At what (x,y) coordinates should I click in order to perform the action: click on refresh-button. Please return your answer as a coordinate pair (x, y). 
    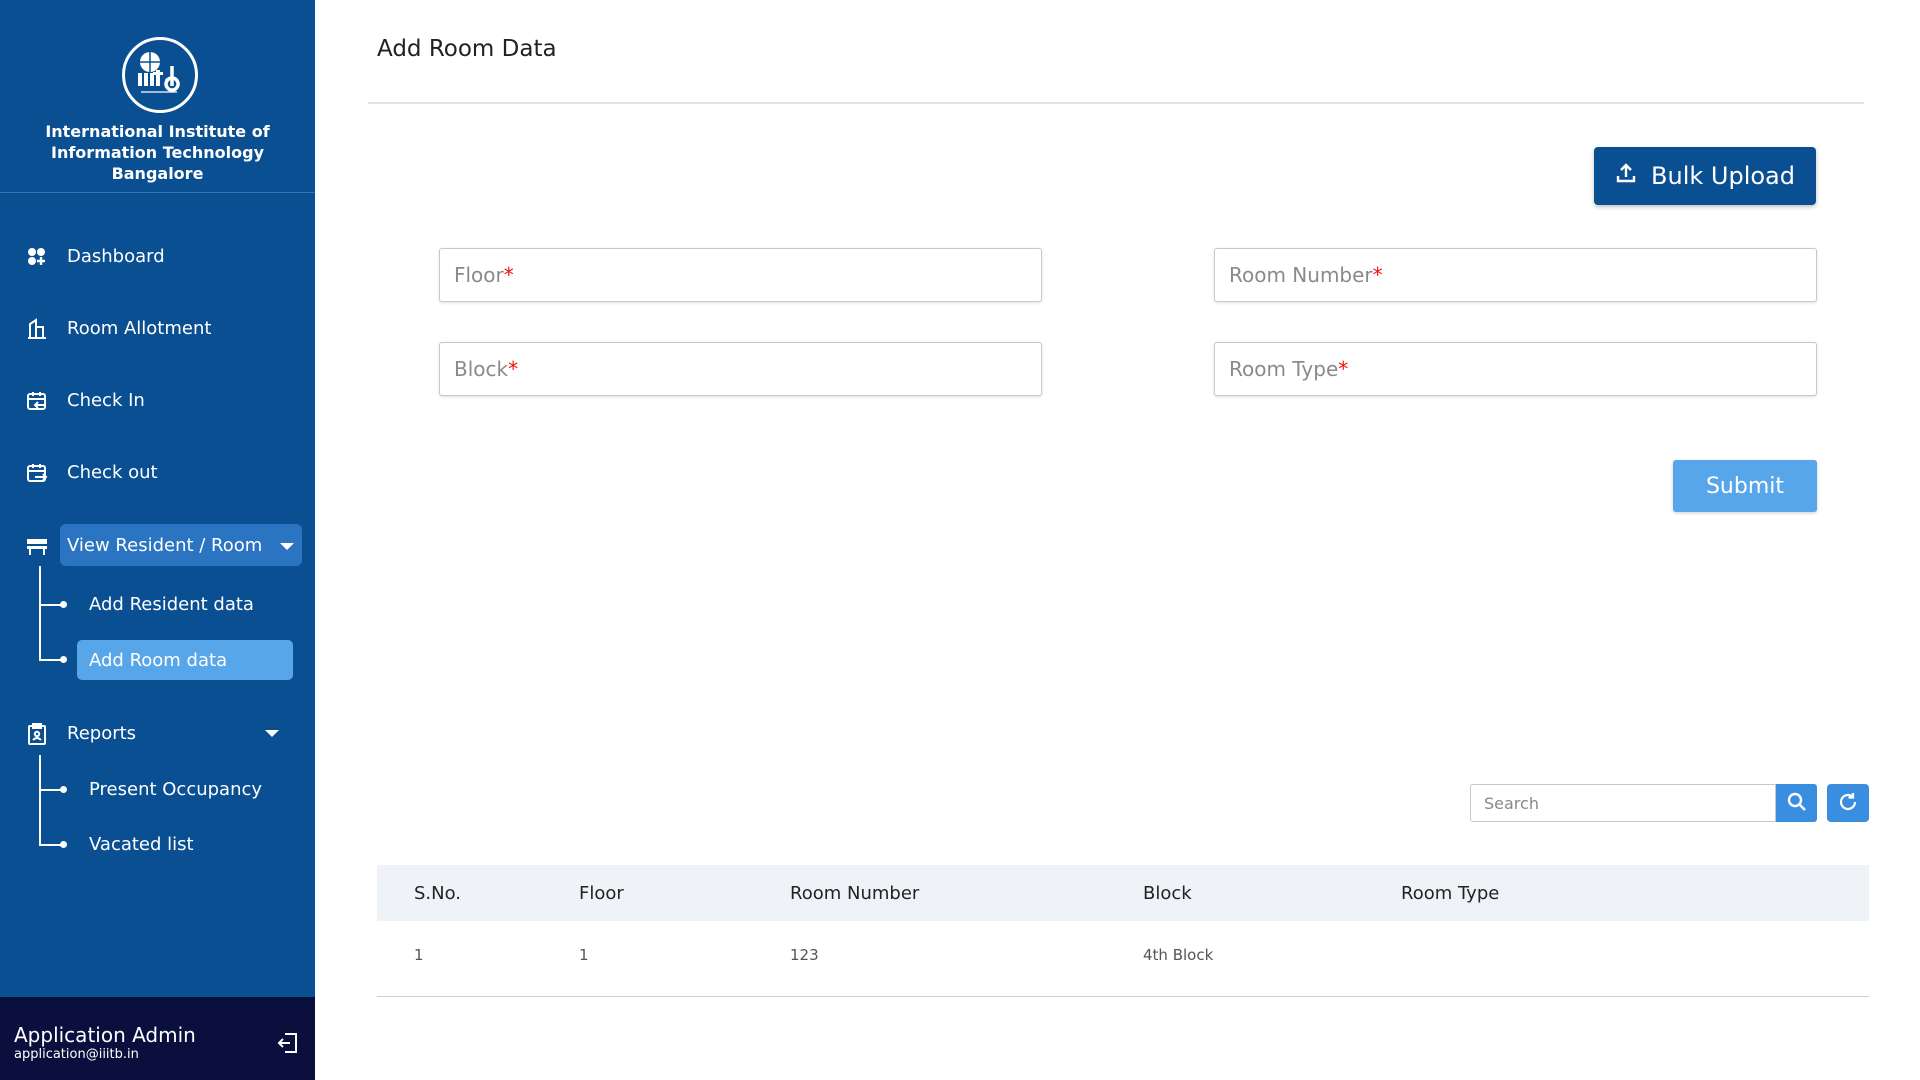
    Looking at the image, I should click on (1848, 803).